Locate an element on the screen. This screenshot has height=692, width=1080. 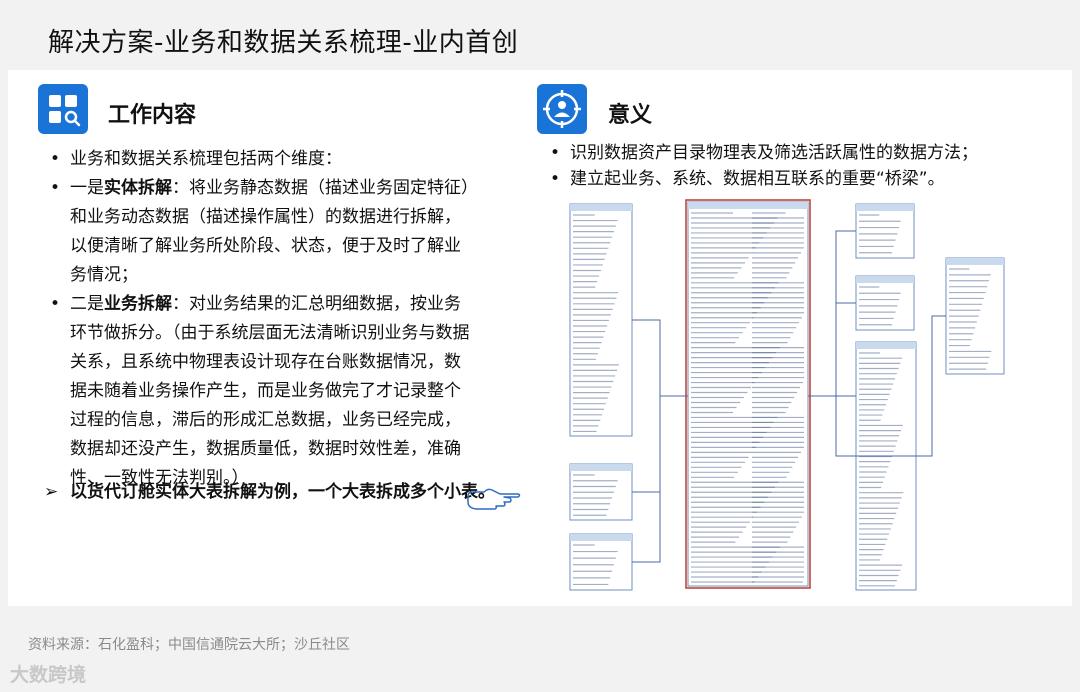
arrow-marker: ➢ is located at coordinates (51, 492).